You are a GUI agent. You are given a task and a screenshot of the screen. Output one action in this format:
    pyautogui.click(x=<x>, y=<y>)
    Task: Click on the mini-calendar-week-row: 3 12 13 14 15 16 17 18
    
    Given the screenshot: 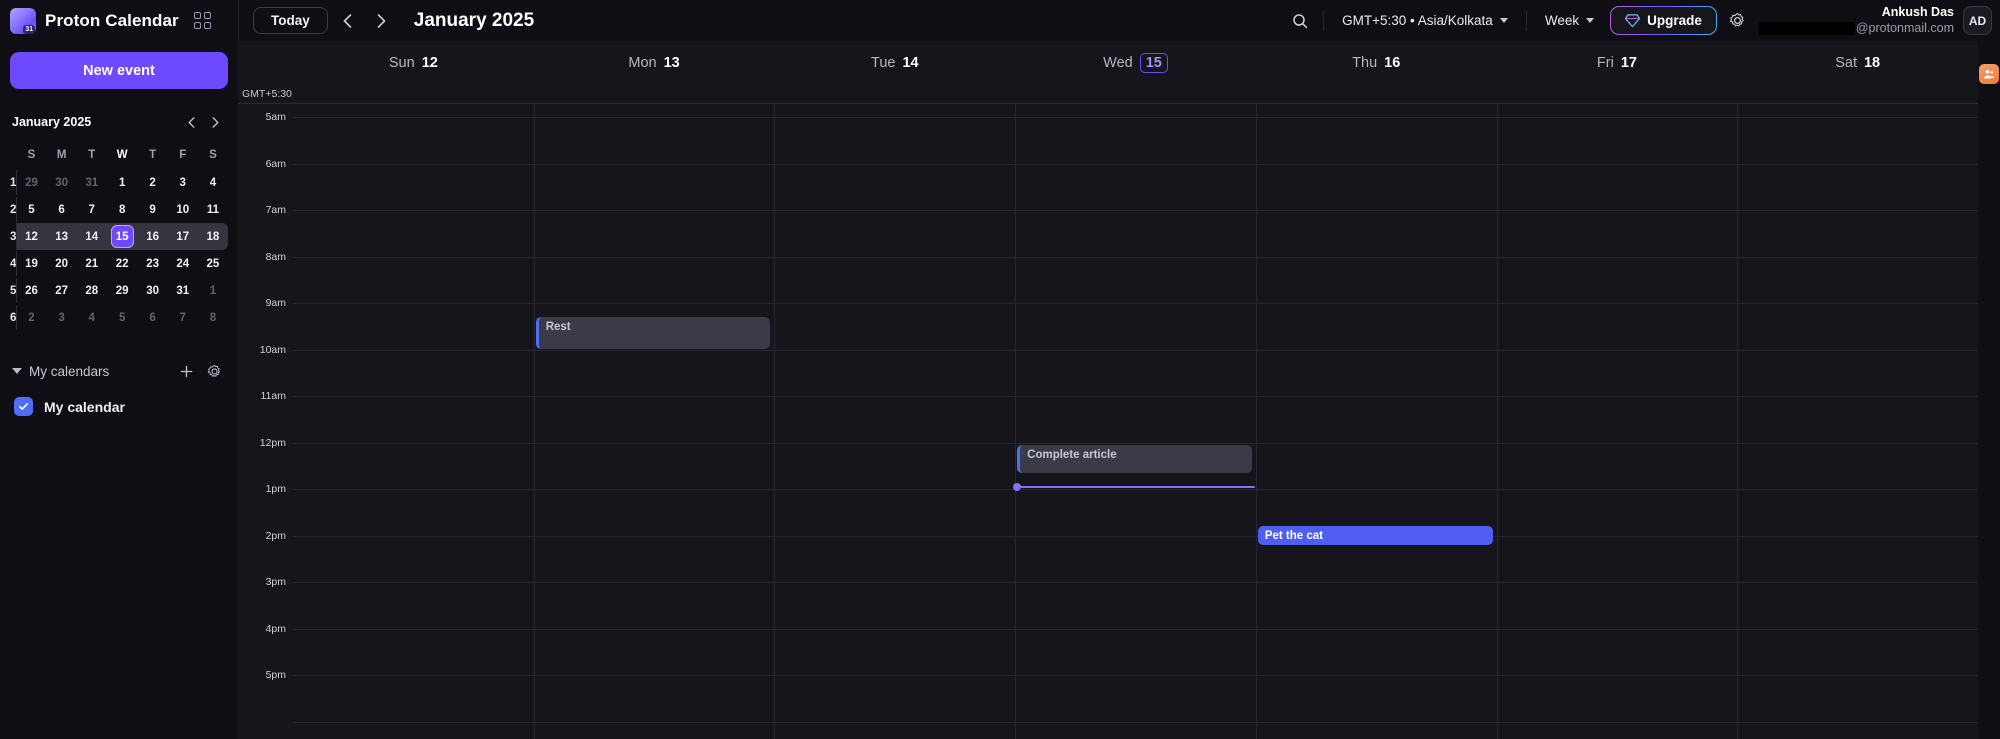 What is the action you would take?
    pyautogui.click(x=119, y=236)
    